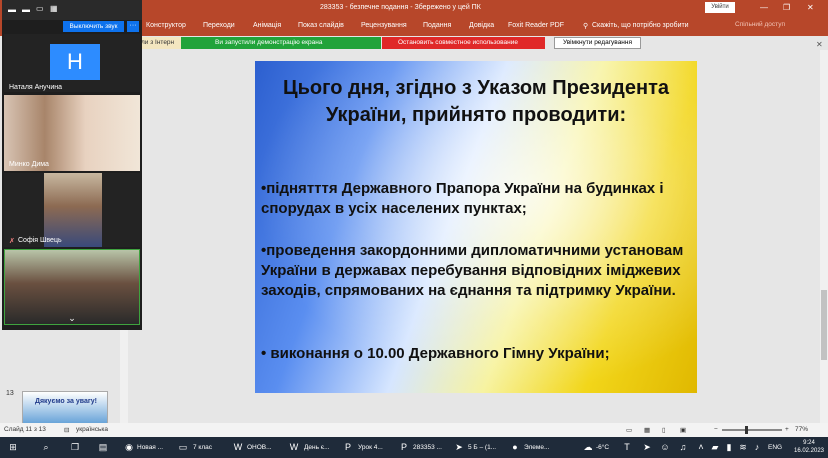  I want to click on windows-start-icon: ⊞, so click(13, 447).